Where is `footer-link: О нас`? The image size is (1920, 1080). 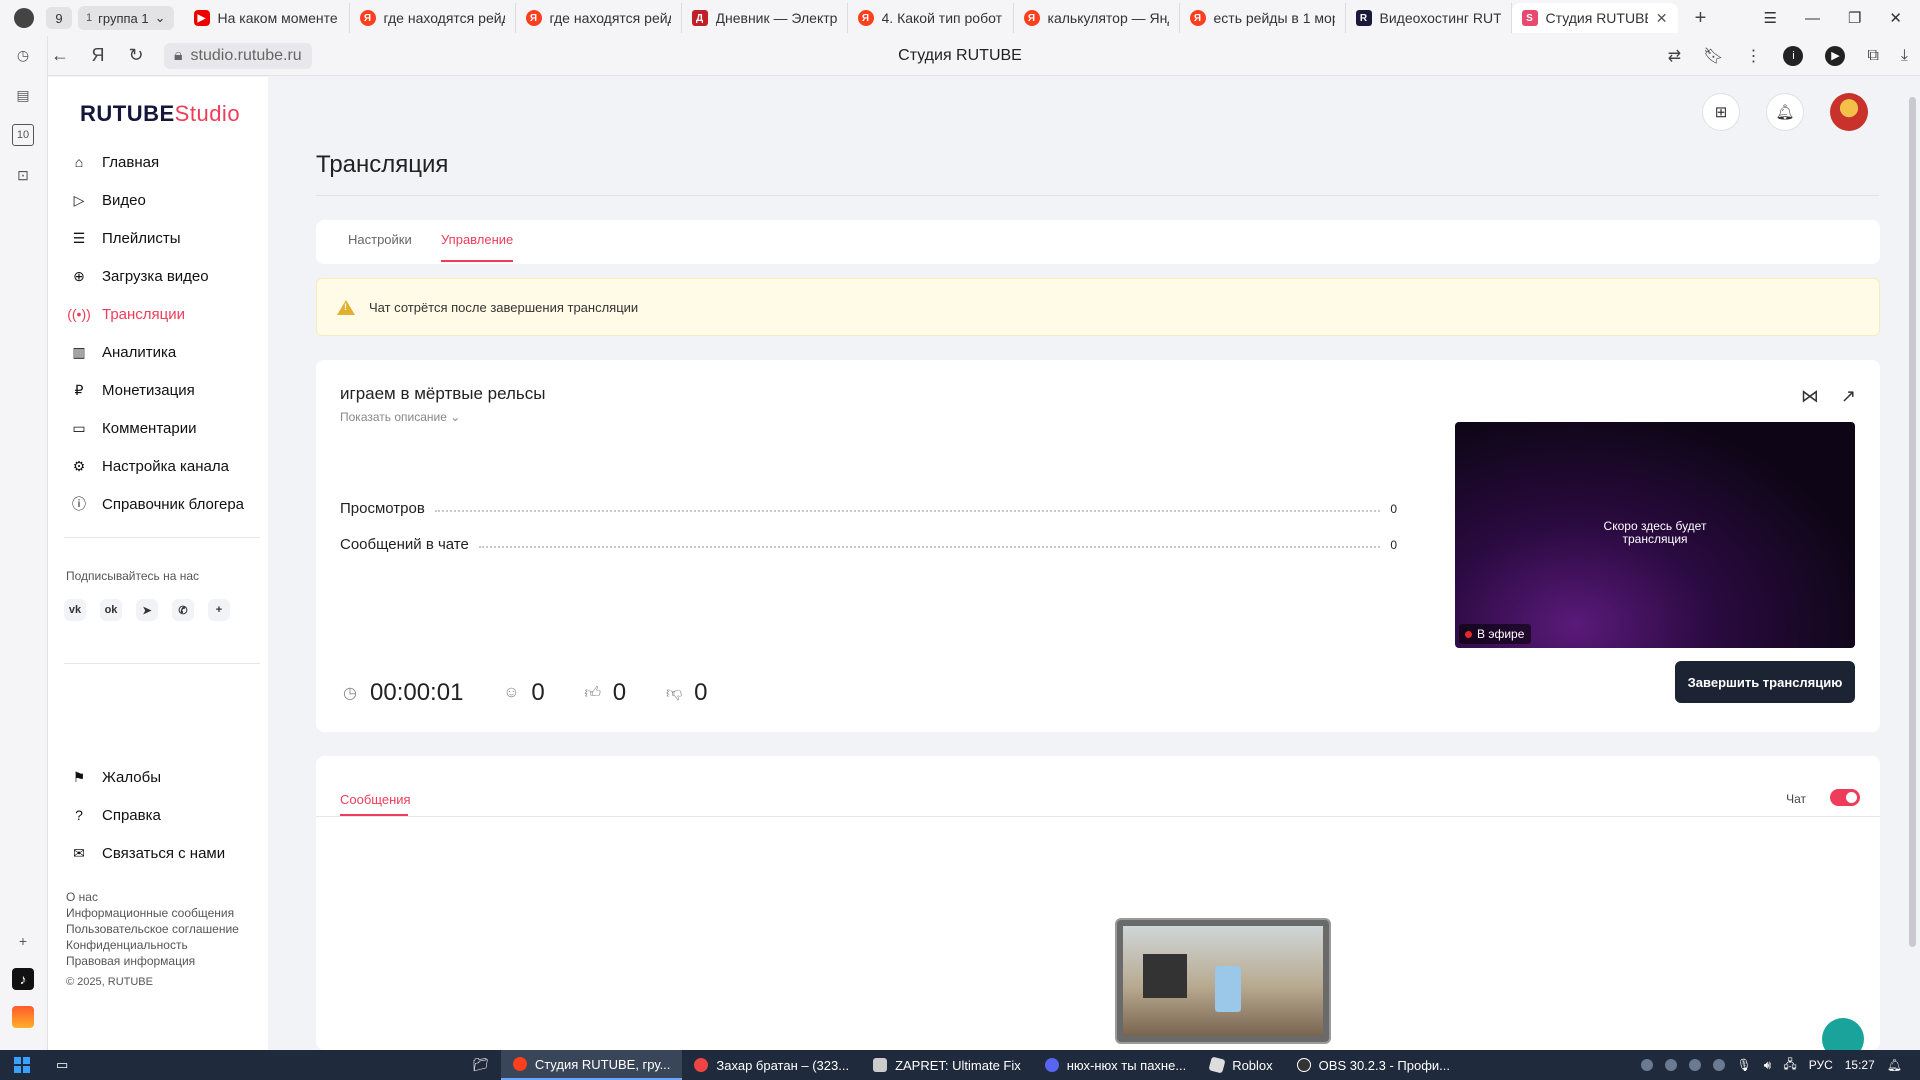 footer-link: О нас is located at coordinates (152, 897).